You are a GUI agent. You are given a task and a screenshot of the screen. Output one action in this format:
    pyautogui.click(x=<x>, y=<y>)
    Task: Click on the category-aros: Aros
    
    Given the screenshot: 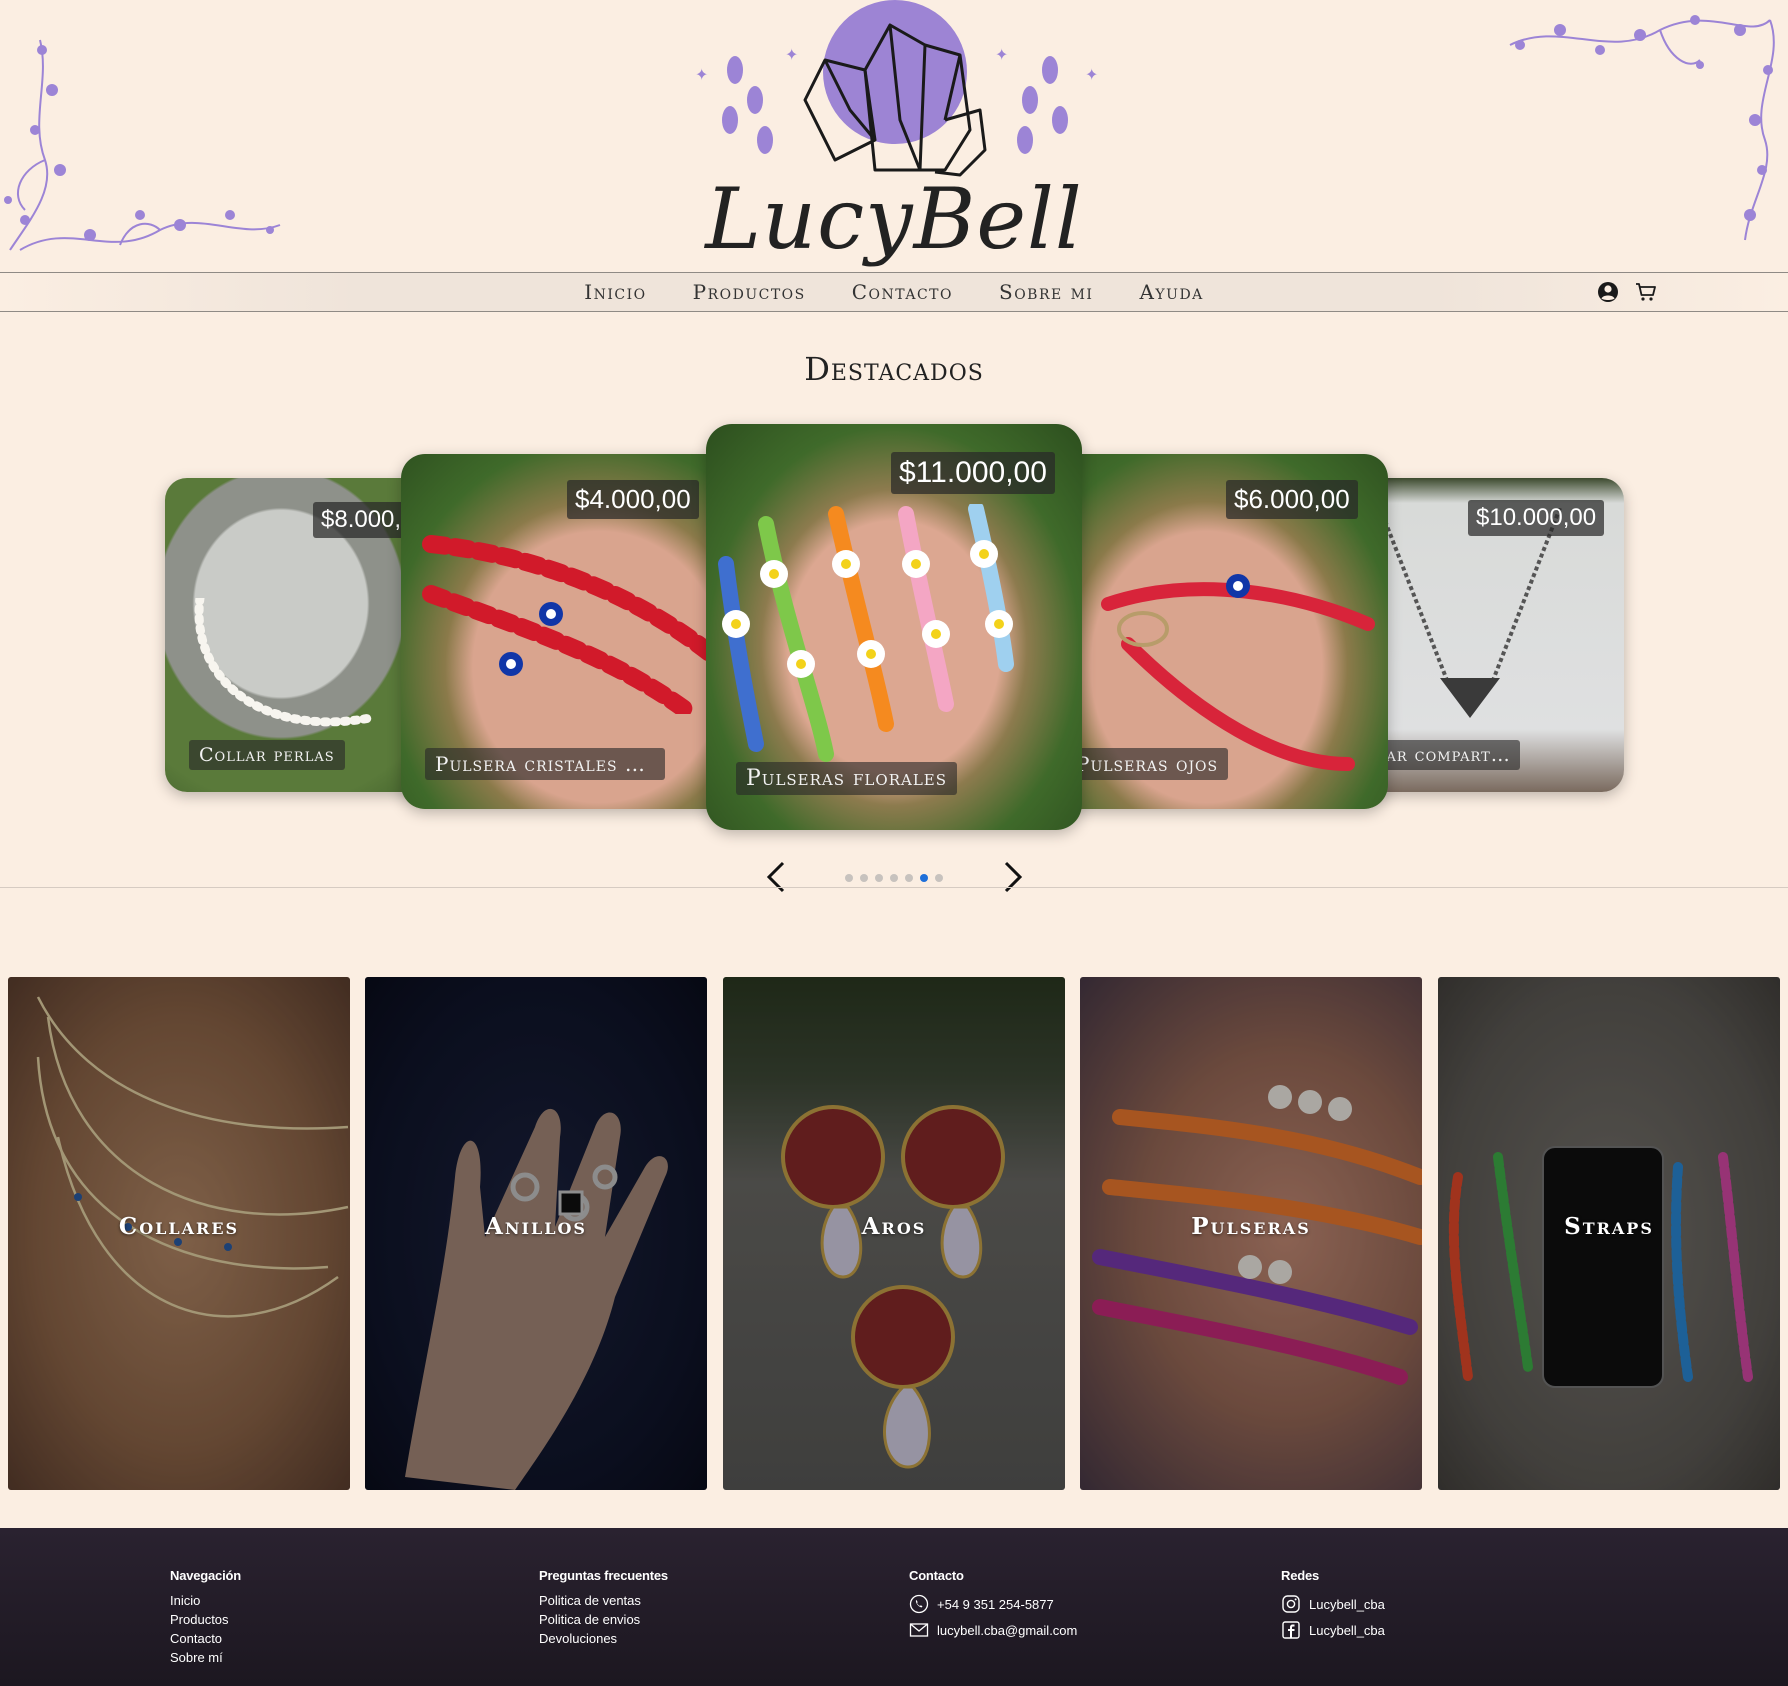 What is the action you would take?
    pyautogui.click(x=894, y=1233)
    